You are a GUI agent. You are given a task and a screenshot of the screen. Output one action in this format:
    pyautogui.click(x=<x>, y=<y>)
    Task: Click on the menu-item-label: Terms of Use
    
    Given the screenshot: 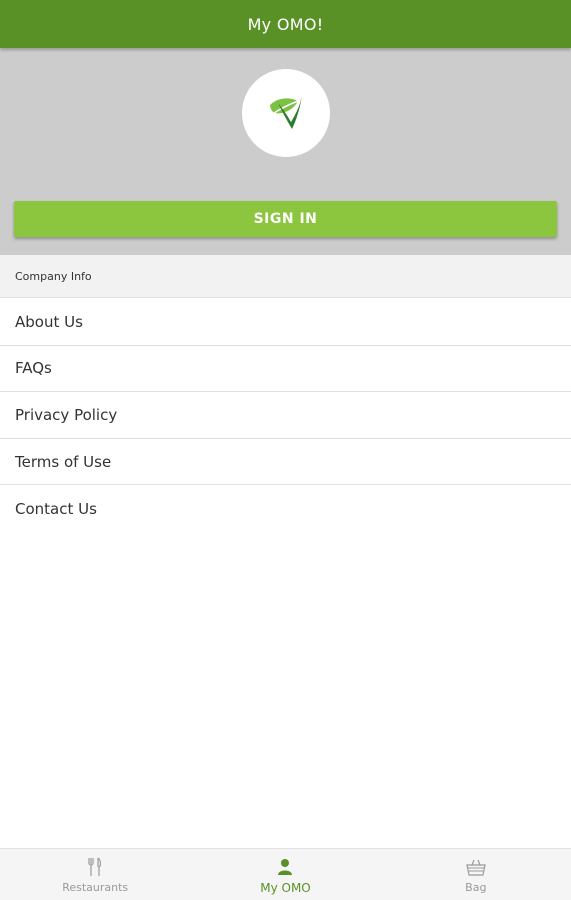 What is the action you would take?
    pyautogui.click(x=63, y=461)
    